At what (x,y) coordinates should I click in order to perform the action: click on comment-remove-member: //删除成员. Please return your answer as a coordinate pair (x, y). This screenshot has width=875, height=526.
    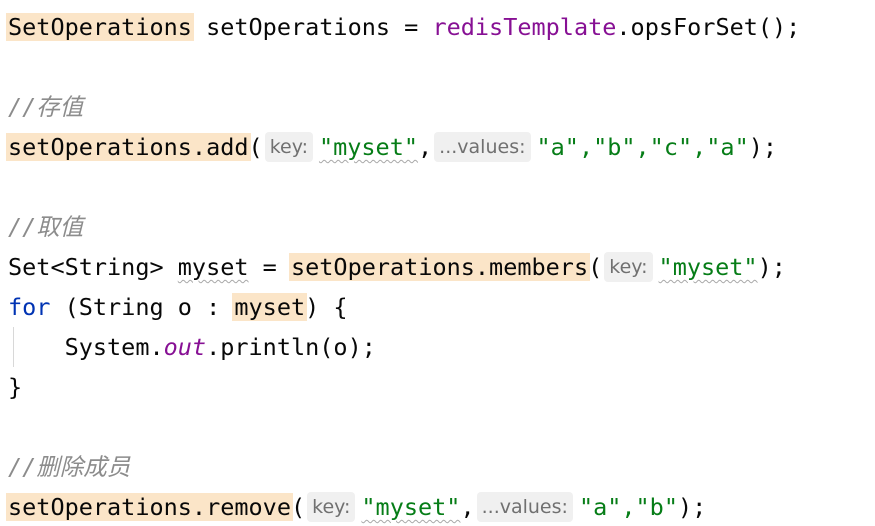
    Looking at the image, I should click on (69, 467).